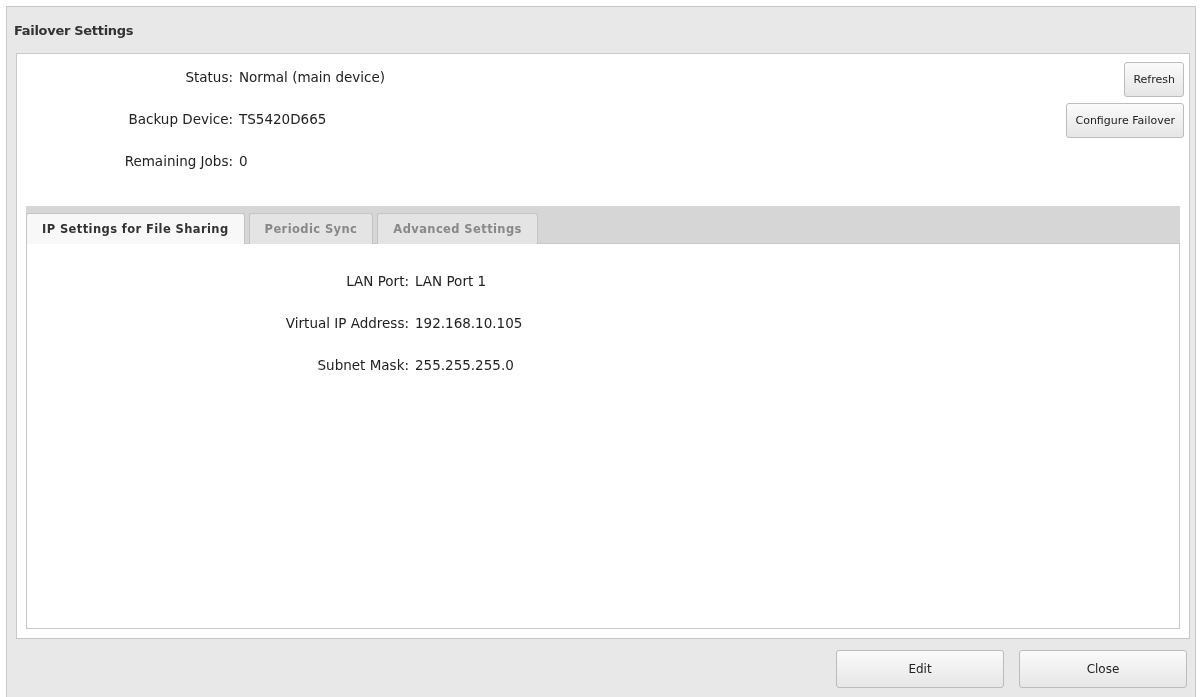 This screenshot has width=1202, height=697. Describe the element at coordinates (377, 281) in the screenshot. I see `field-label: LAN Port:` at that location.